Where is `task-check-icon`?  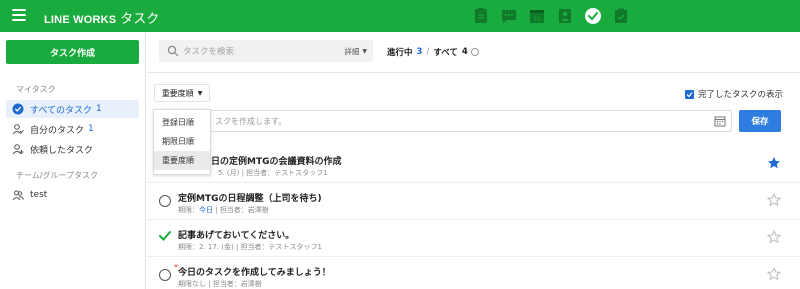
task-check-icon is located at coordinates (593, 16).